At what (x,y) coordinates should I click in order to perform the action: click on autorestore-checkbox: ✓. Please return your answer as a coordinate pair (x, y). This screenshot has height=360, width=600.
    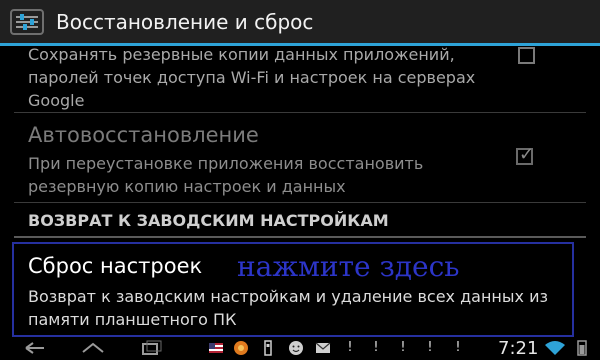
    Looking at the image, I should click on (525, 154).